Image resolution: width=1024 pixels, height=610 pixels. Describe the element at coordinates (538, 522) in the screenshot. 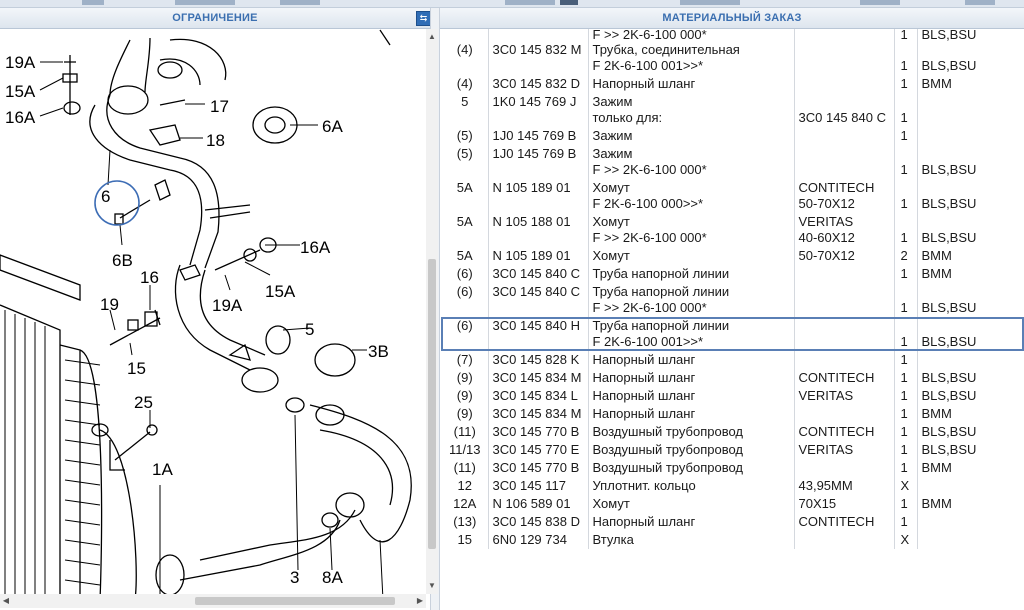

I see `cell-part-number: 3C0 145 838 D` at that location.